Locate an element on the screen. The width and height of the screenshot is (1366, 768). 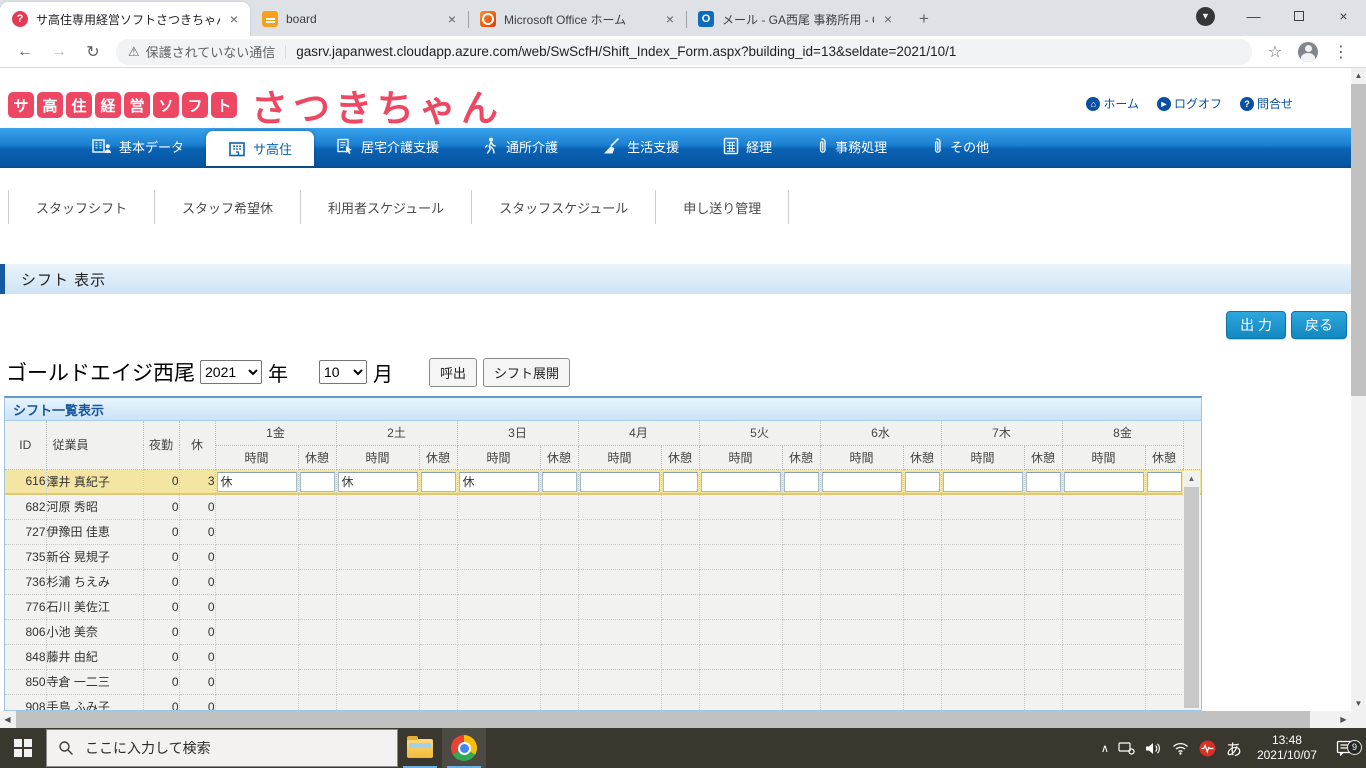
insecure-warning-icon: ⚠ is located at coordinates (134, 52).